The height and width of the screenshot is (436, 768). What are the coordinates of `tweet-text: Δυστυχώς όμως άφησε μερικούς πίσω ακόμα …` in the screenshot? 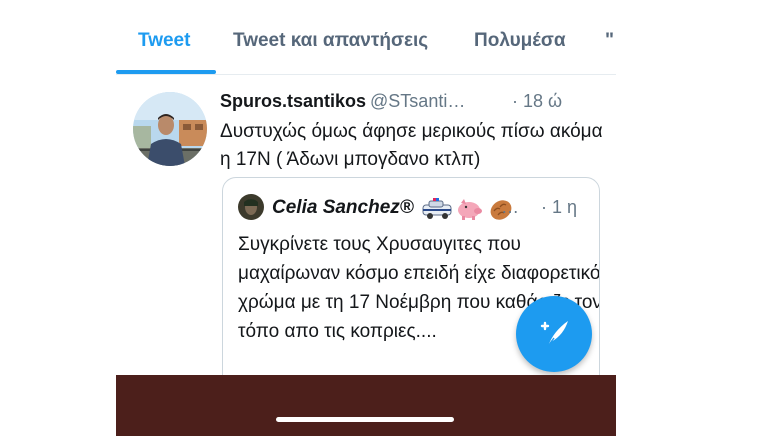 It's located at (411, 145).